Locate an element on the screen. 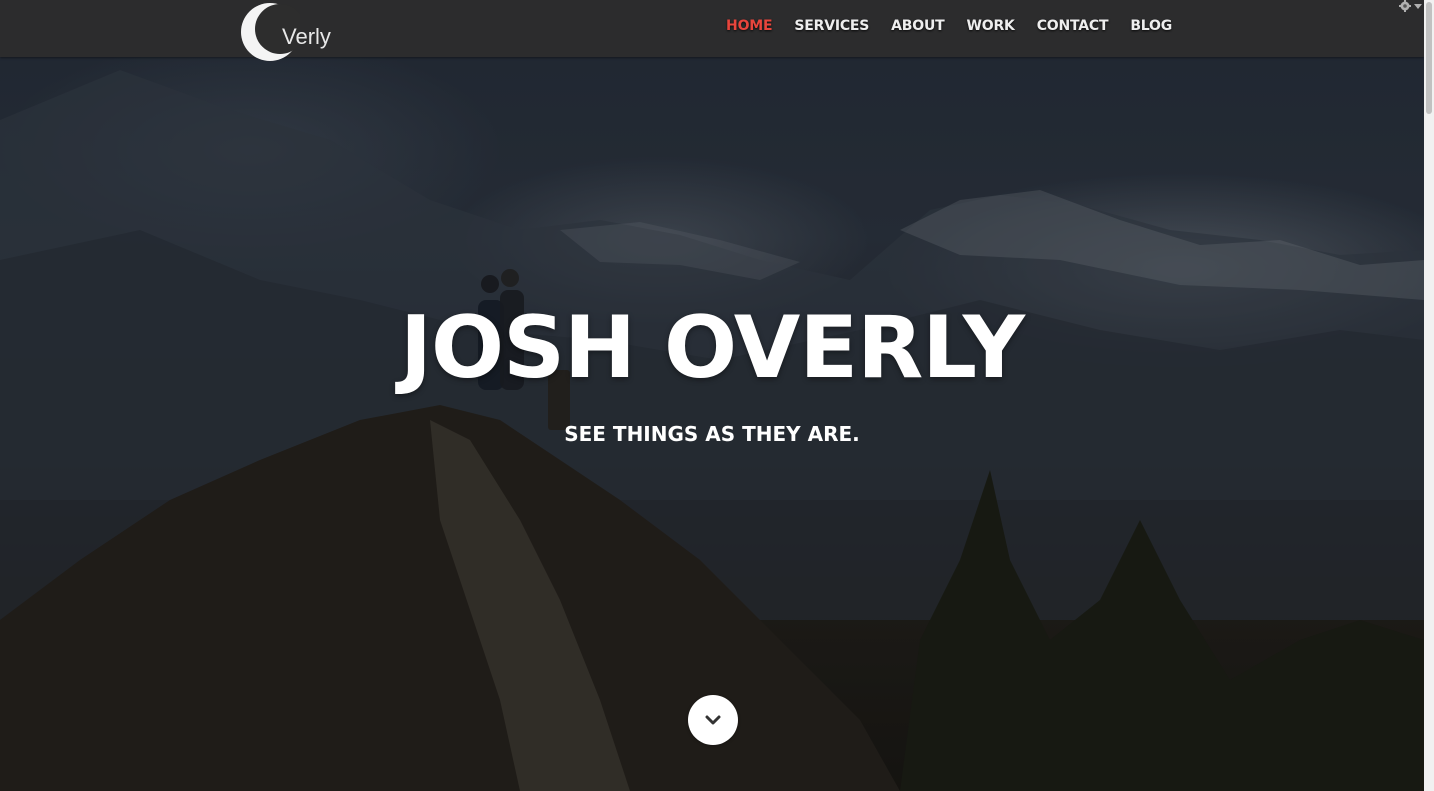 Image resolution: width=1434 pixels, height=791 pixels. scroll-down-button is located at coordinates (713, 720).